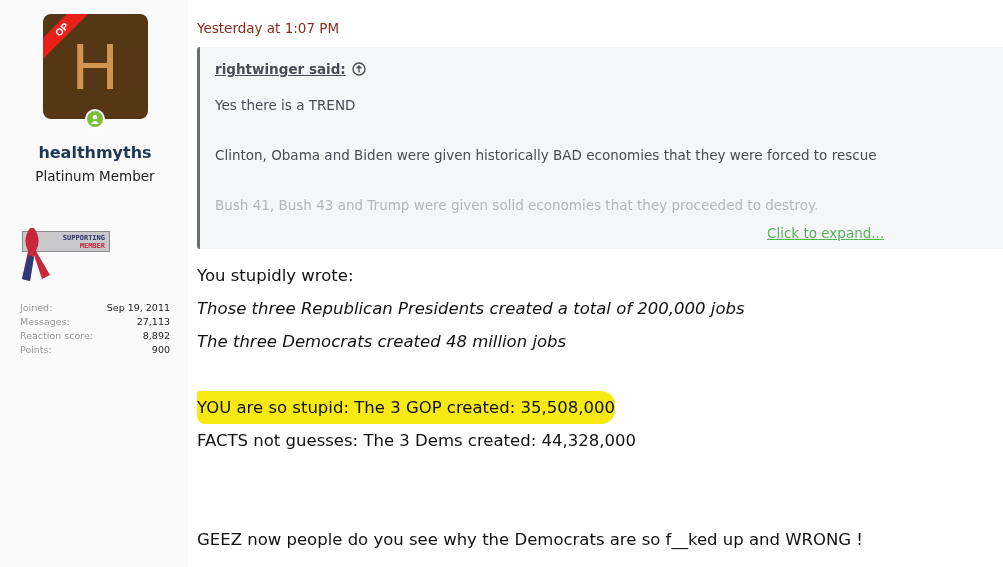  I want to click on post-timestamp: Yesterday at 1:07 PM, so click(268, 28).